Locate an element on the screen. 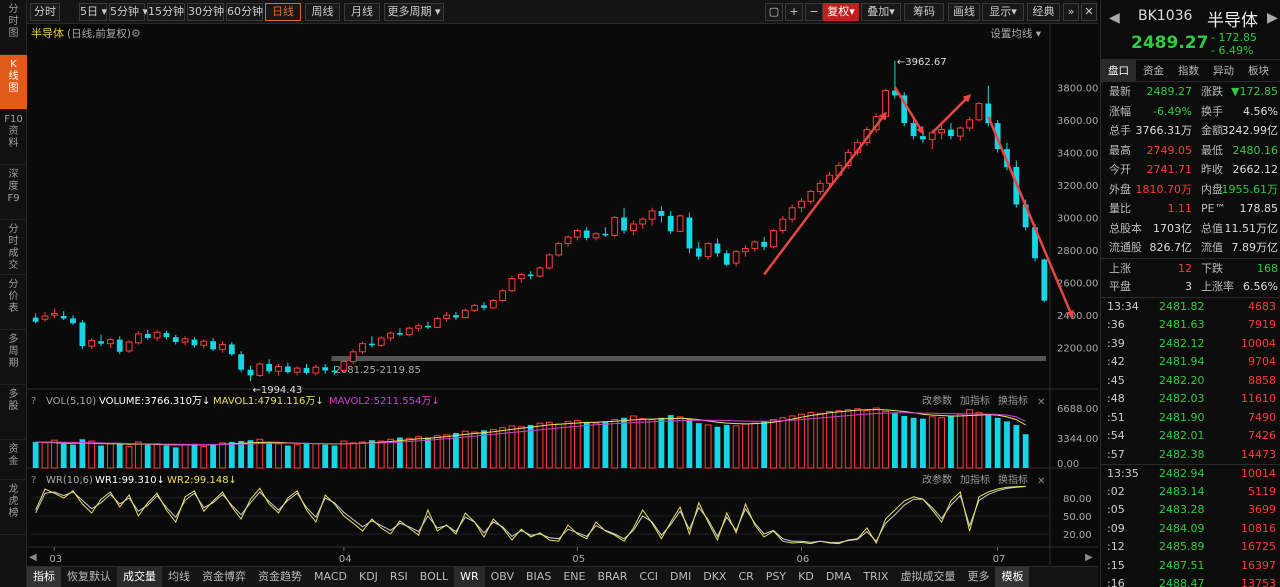 Image resolution: width=1280 pixels, height=587 pixels. indicator-tab-11: OBV is located at coordinates (502, 577).